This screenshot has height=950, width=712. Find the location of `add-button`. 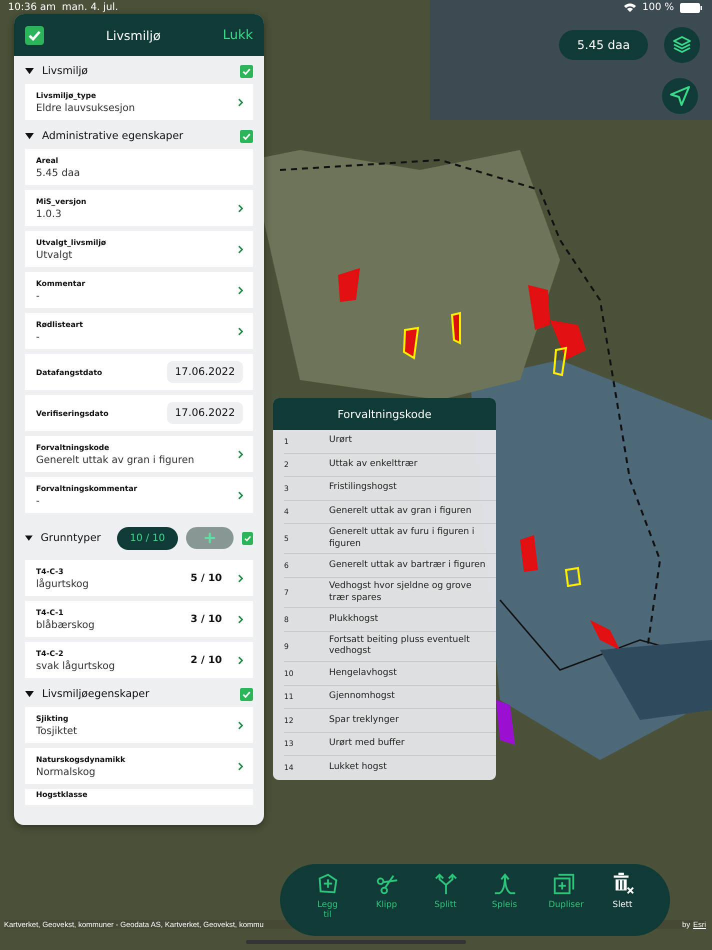

add-button is located at coordinates (210, 538).